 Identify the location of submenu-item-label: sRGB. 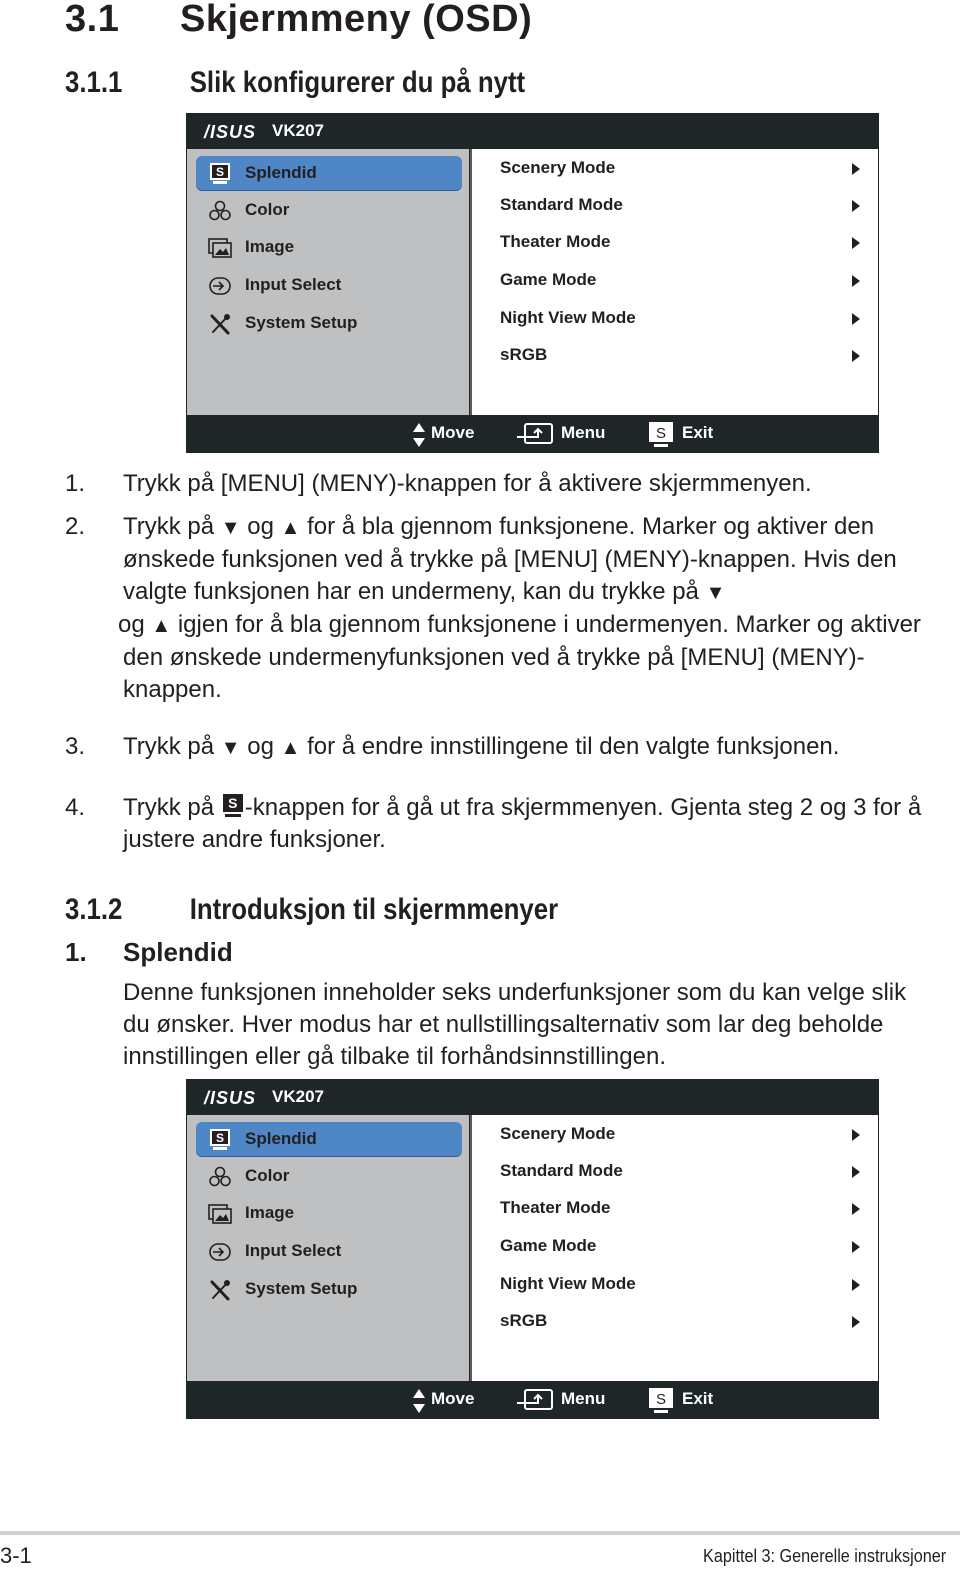
(524, 1320).